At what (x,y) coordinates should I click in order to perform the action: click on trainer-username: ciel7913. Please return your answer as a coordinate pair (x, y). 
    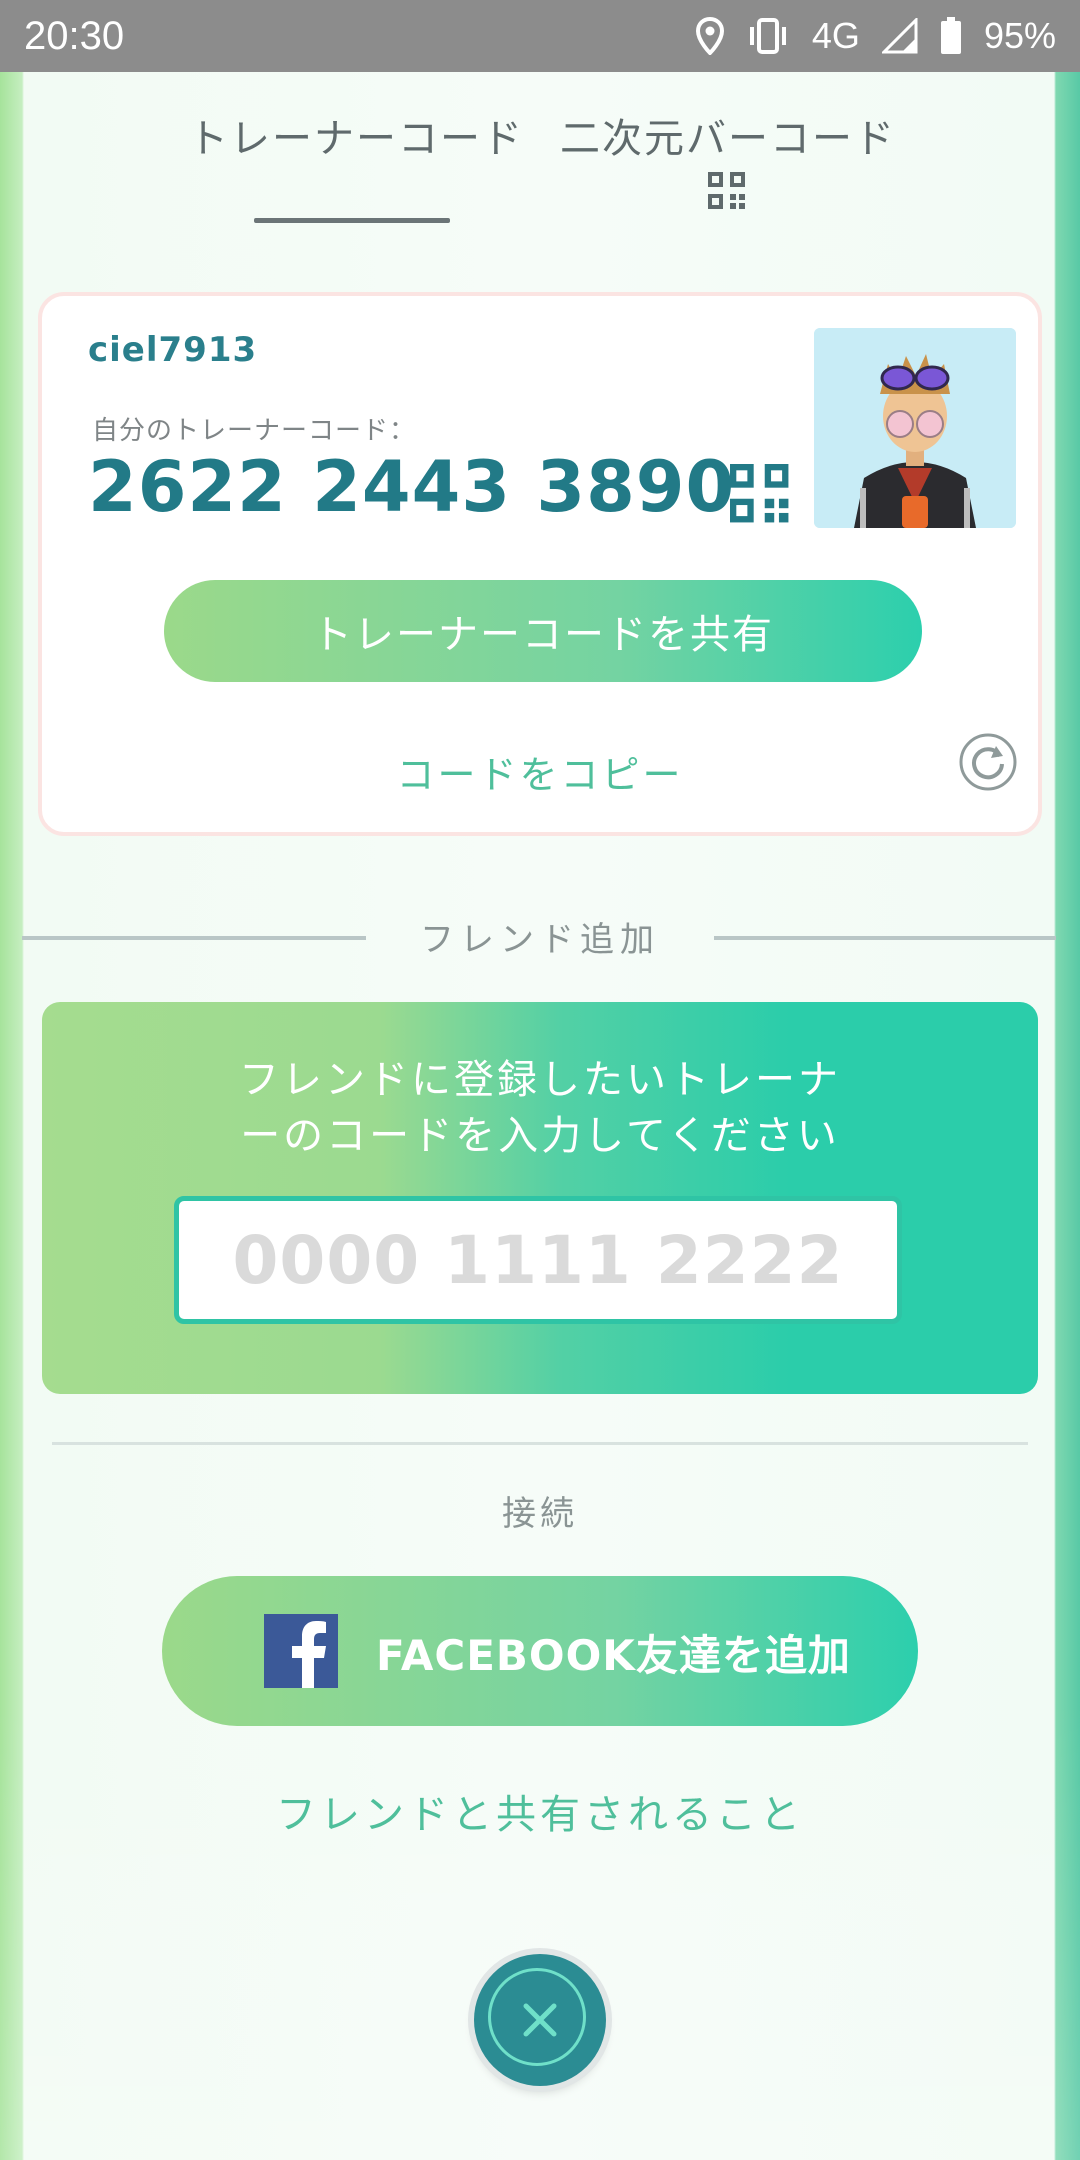
    Looking at the image, I should click on (173, 350).